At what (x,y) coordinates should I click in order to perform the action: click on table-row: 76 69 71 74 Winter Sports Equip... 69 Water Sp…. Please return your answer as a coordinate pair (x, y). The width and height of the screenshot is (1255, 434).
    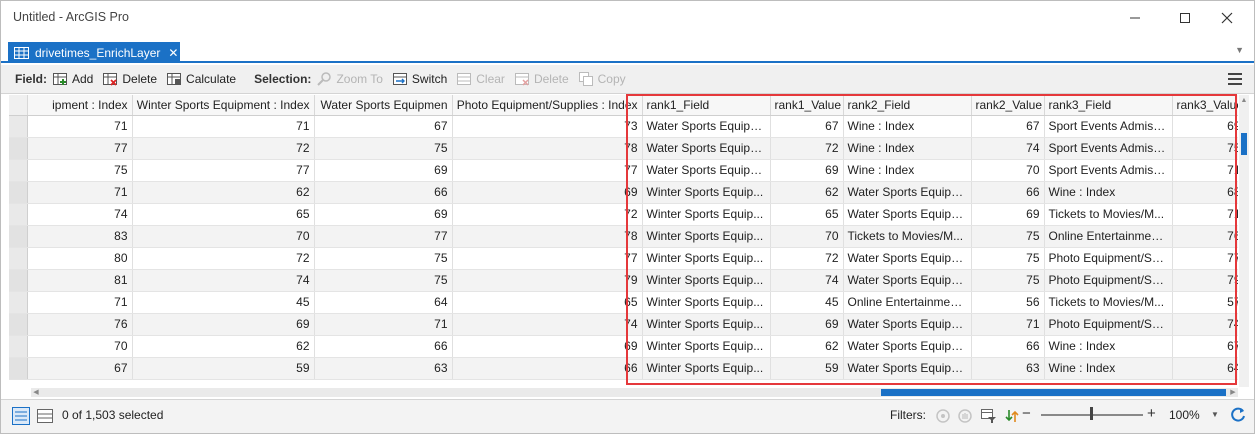
    Looking at the image, I should click on (623, 324).